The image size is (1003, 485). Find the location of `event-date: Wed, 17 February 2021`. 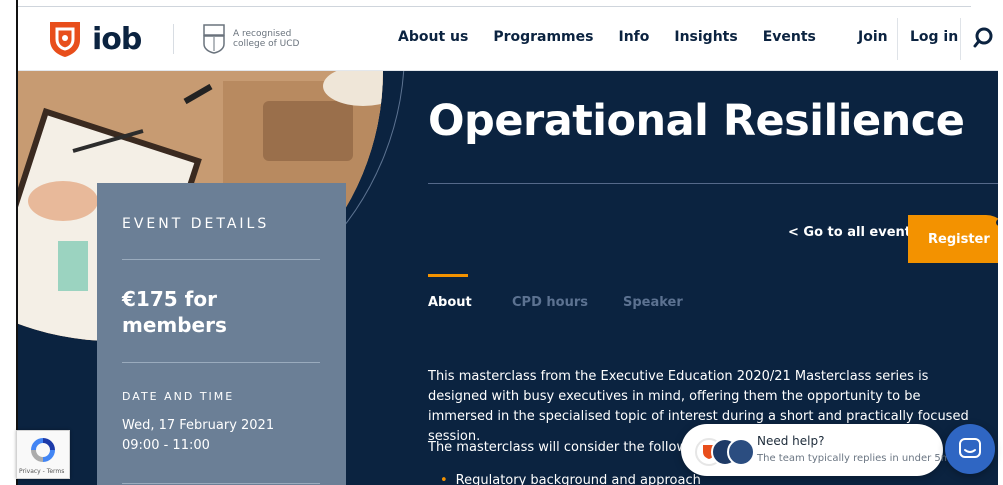

event-date: Wed, 17 February 2021 is located at coordinates (198, 425).